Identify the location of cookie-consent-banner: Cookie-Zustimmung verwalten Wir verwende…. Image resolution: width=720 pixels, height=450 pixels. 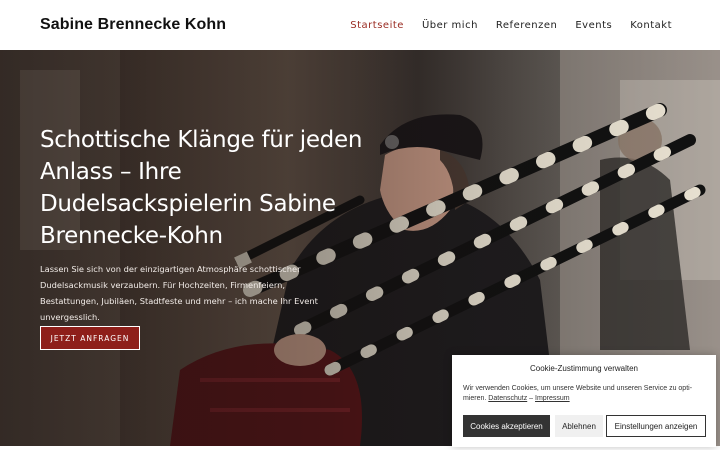
(584, 401).